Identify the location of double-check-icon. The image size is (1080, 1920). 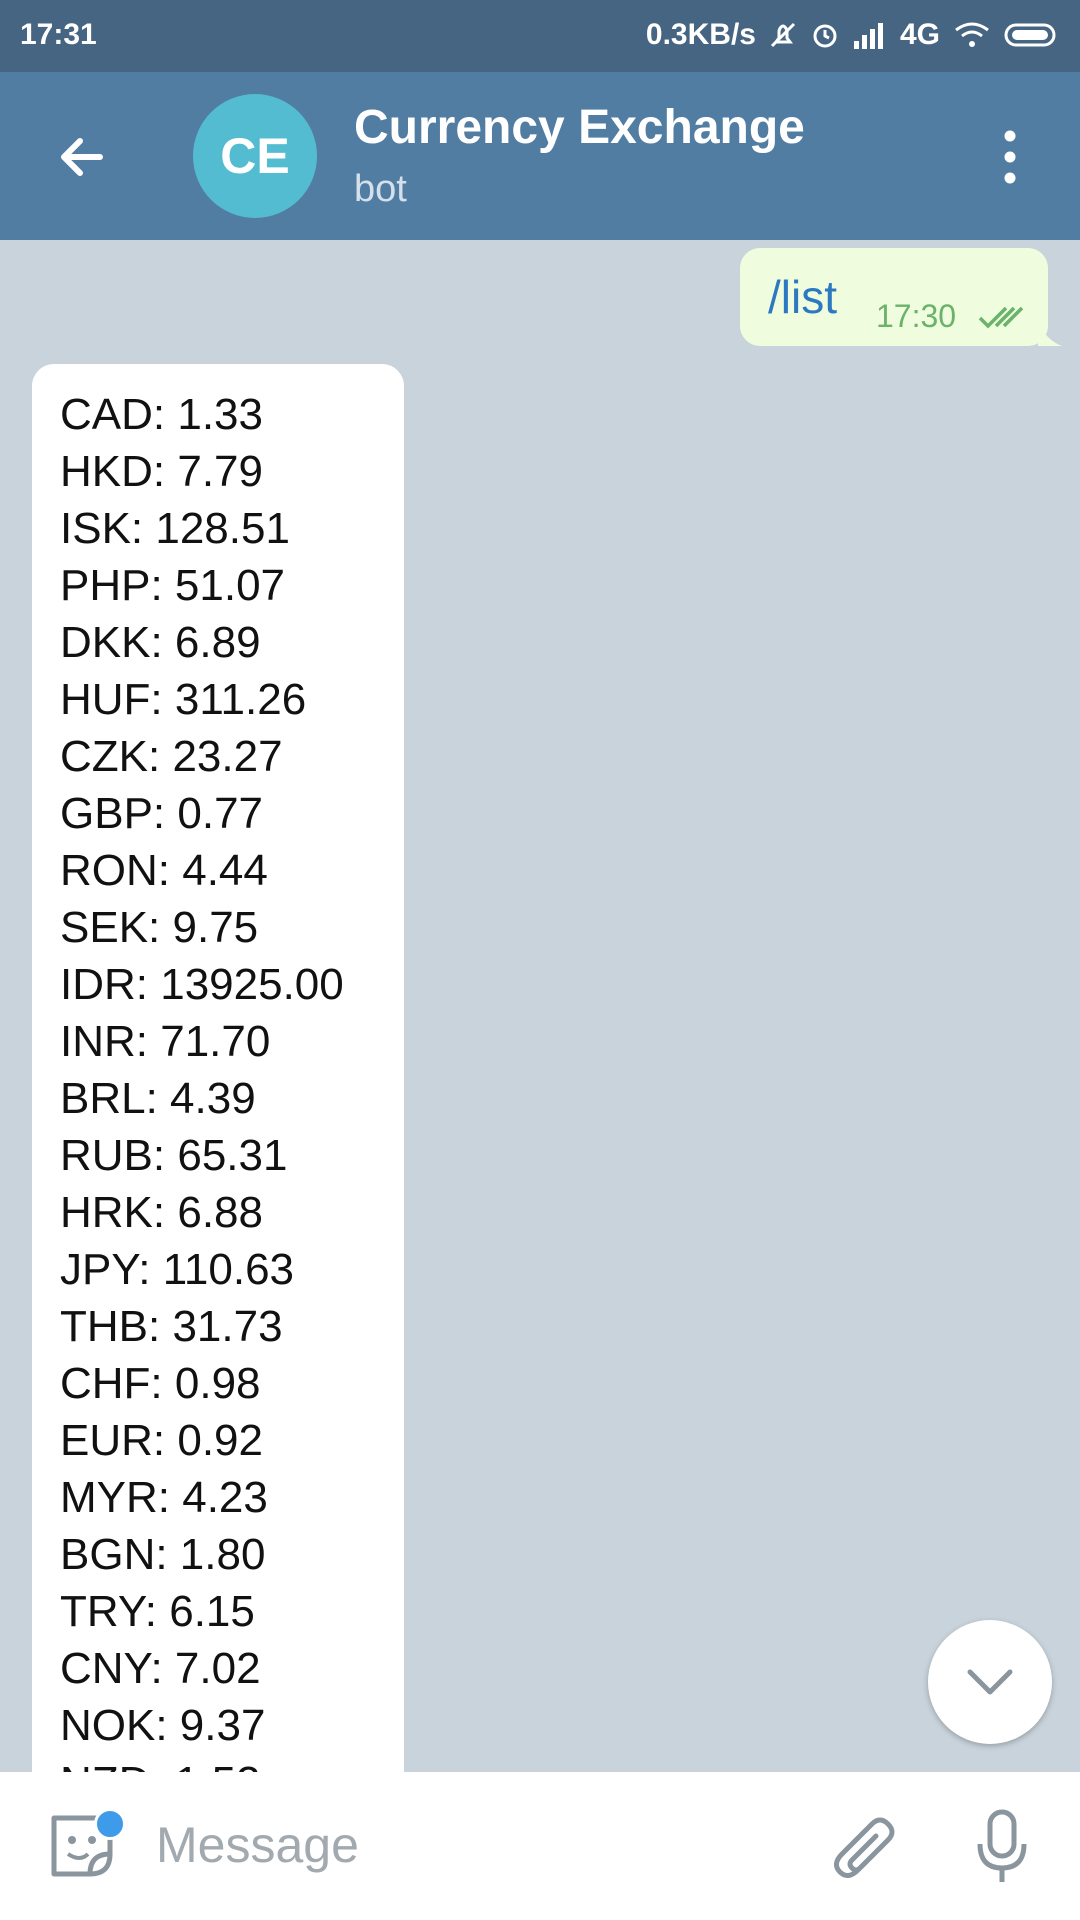
(1001, 317).